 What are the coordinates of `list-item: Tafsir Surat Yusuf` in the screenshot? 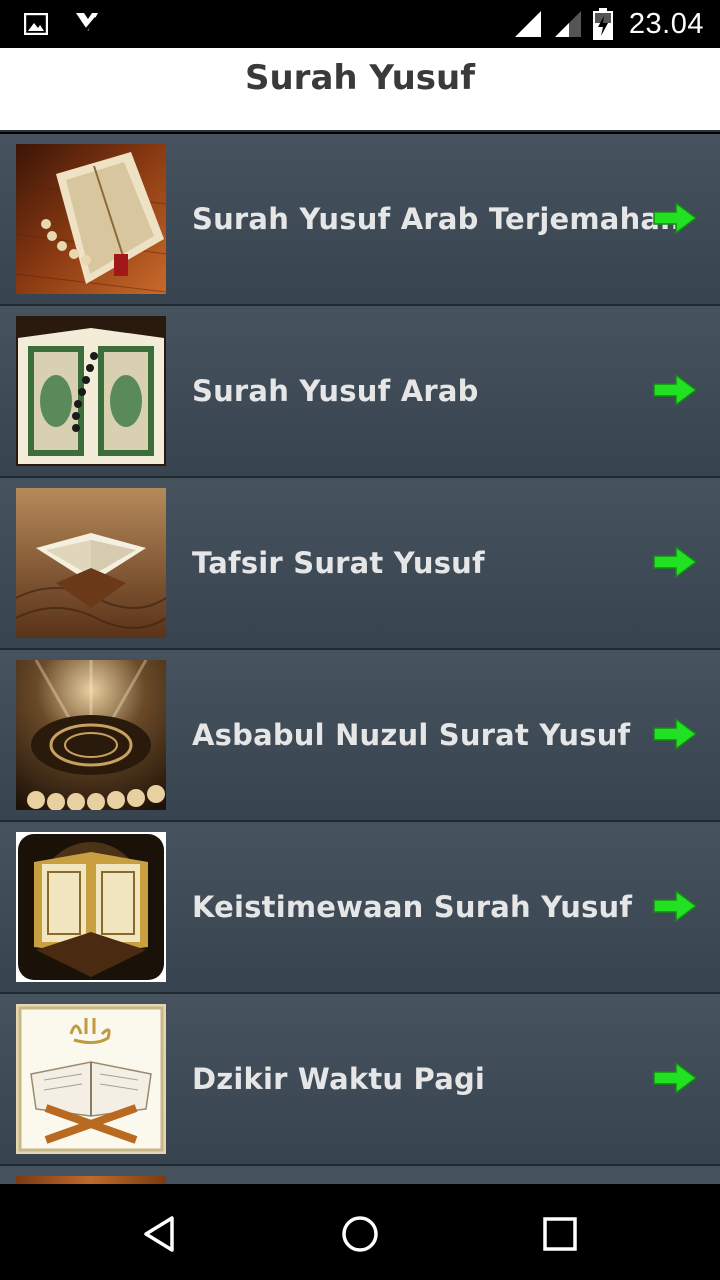 It's located at (360, 564).